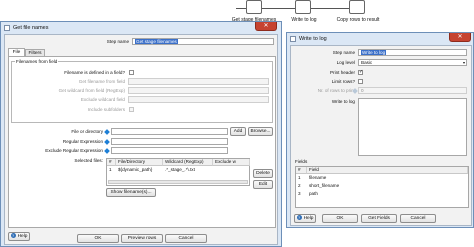  What do you see at coordinates (142, 238) in the screenshot?
I see `preview-rows-button: Preview rows` at bounding box center [142, 238].